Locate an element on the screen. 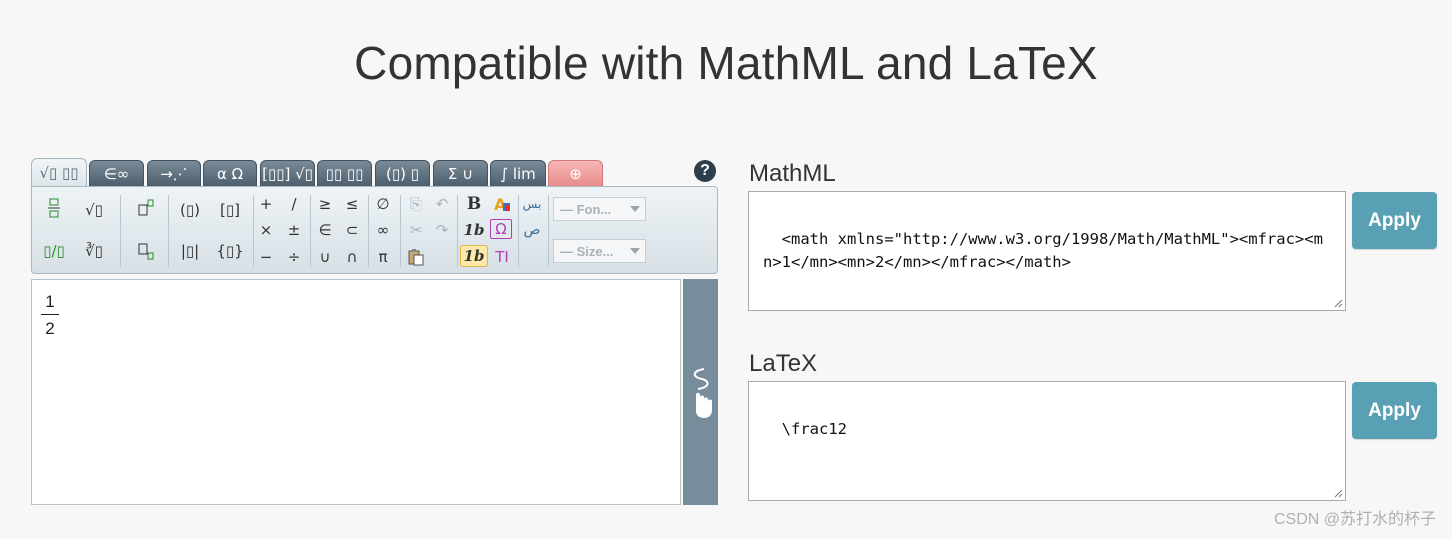 Image resolution: width=1452 pixels, height=539 pixels. watermark: CSDN @苏打水的杯子 is located at coordinates (1354, 519).